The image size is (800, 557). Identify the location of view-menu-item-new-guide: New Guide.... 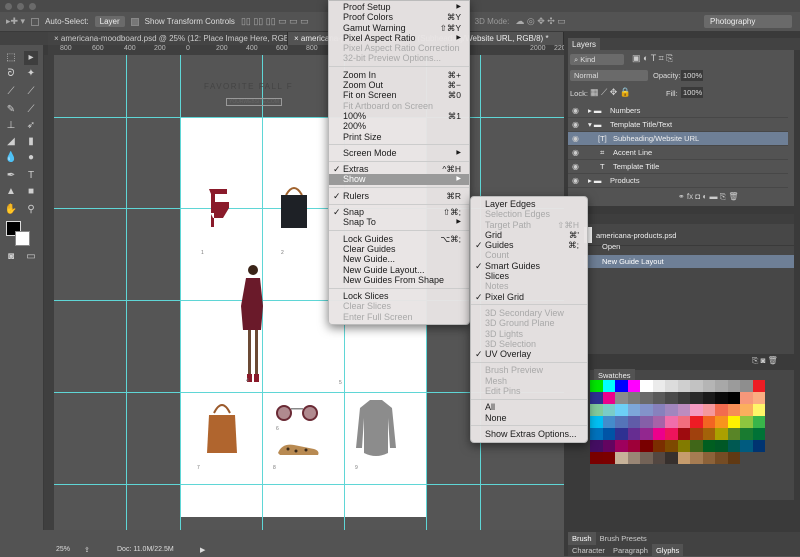
(399, 259).